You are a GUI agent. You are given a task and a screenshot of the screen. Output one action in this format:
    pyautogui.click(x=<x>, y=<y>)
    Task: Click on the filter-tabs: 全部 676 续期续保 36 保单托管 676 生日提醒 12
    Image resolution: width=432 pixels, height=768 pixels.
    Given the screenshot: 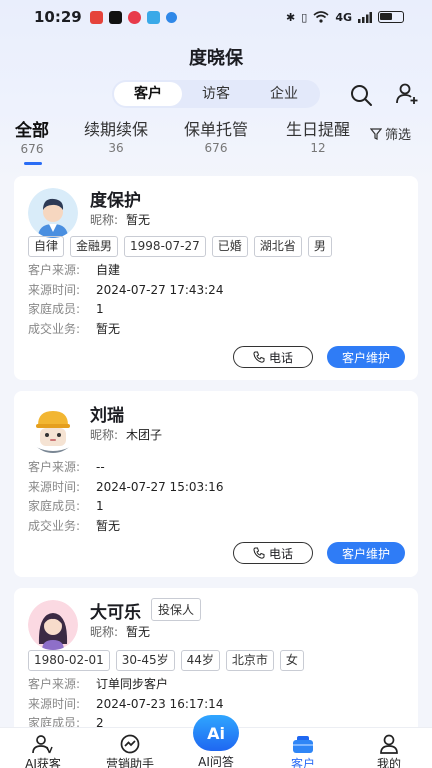 What is the action you would take?
    pyautogui.click(x=216, y=142)
    